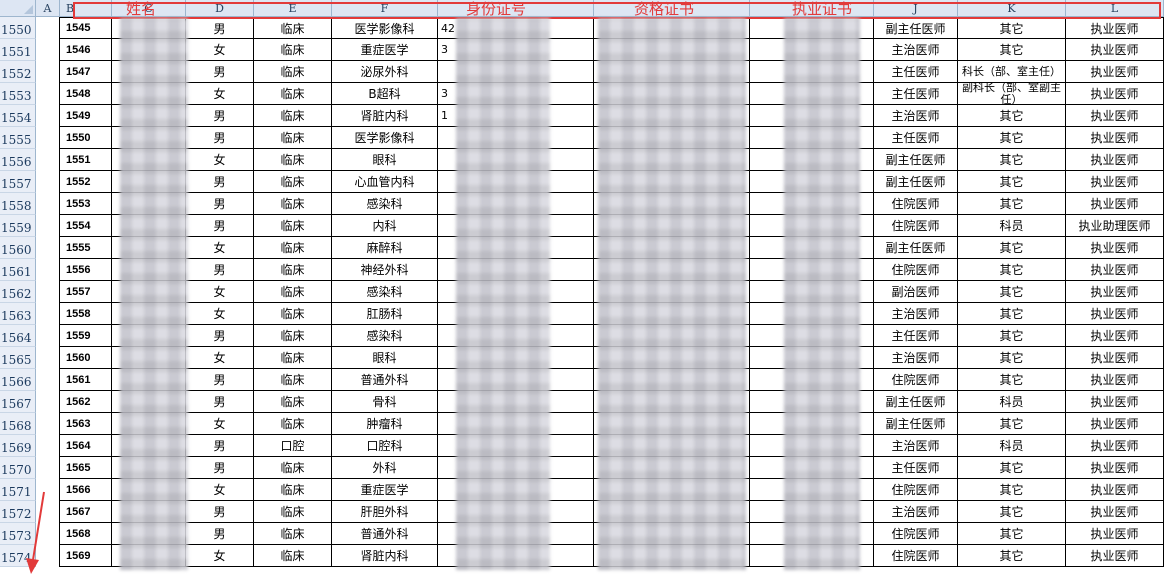  Describe the element at coordinates (86, 204) in the screenshot. I see `cell-b: 1553` at that location.